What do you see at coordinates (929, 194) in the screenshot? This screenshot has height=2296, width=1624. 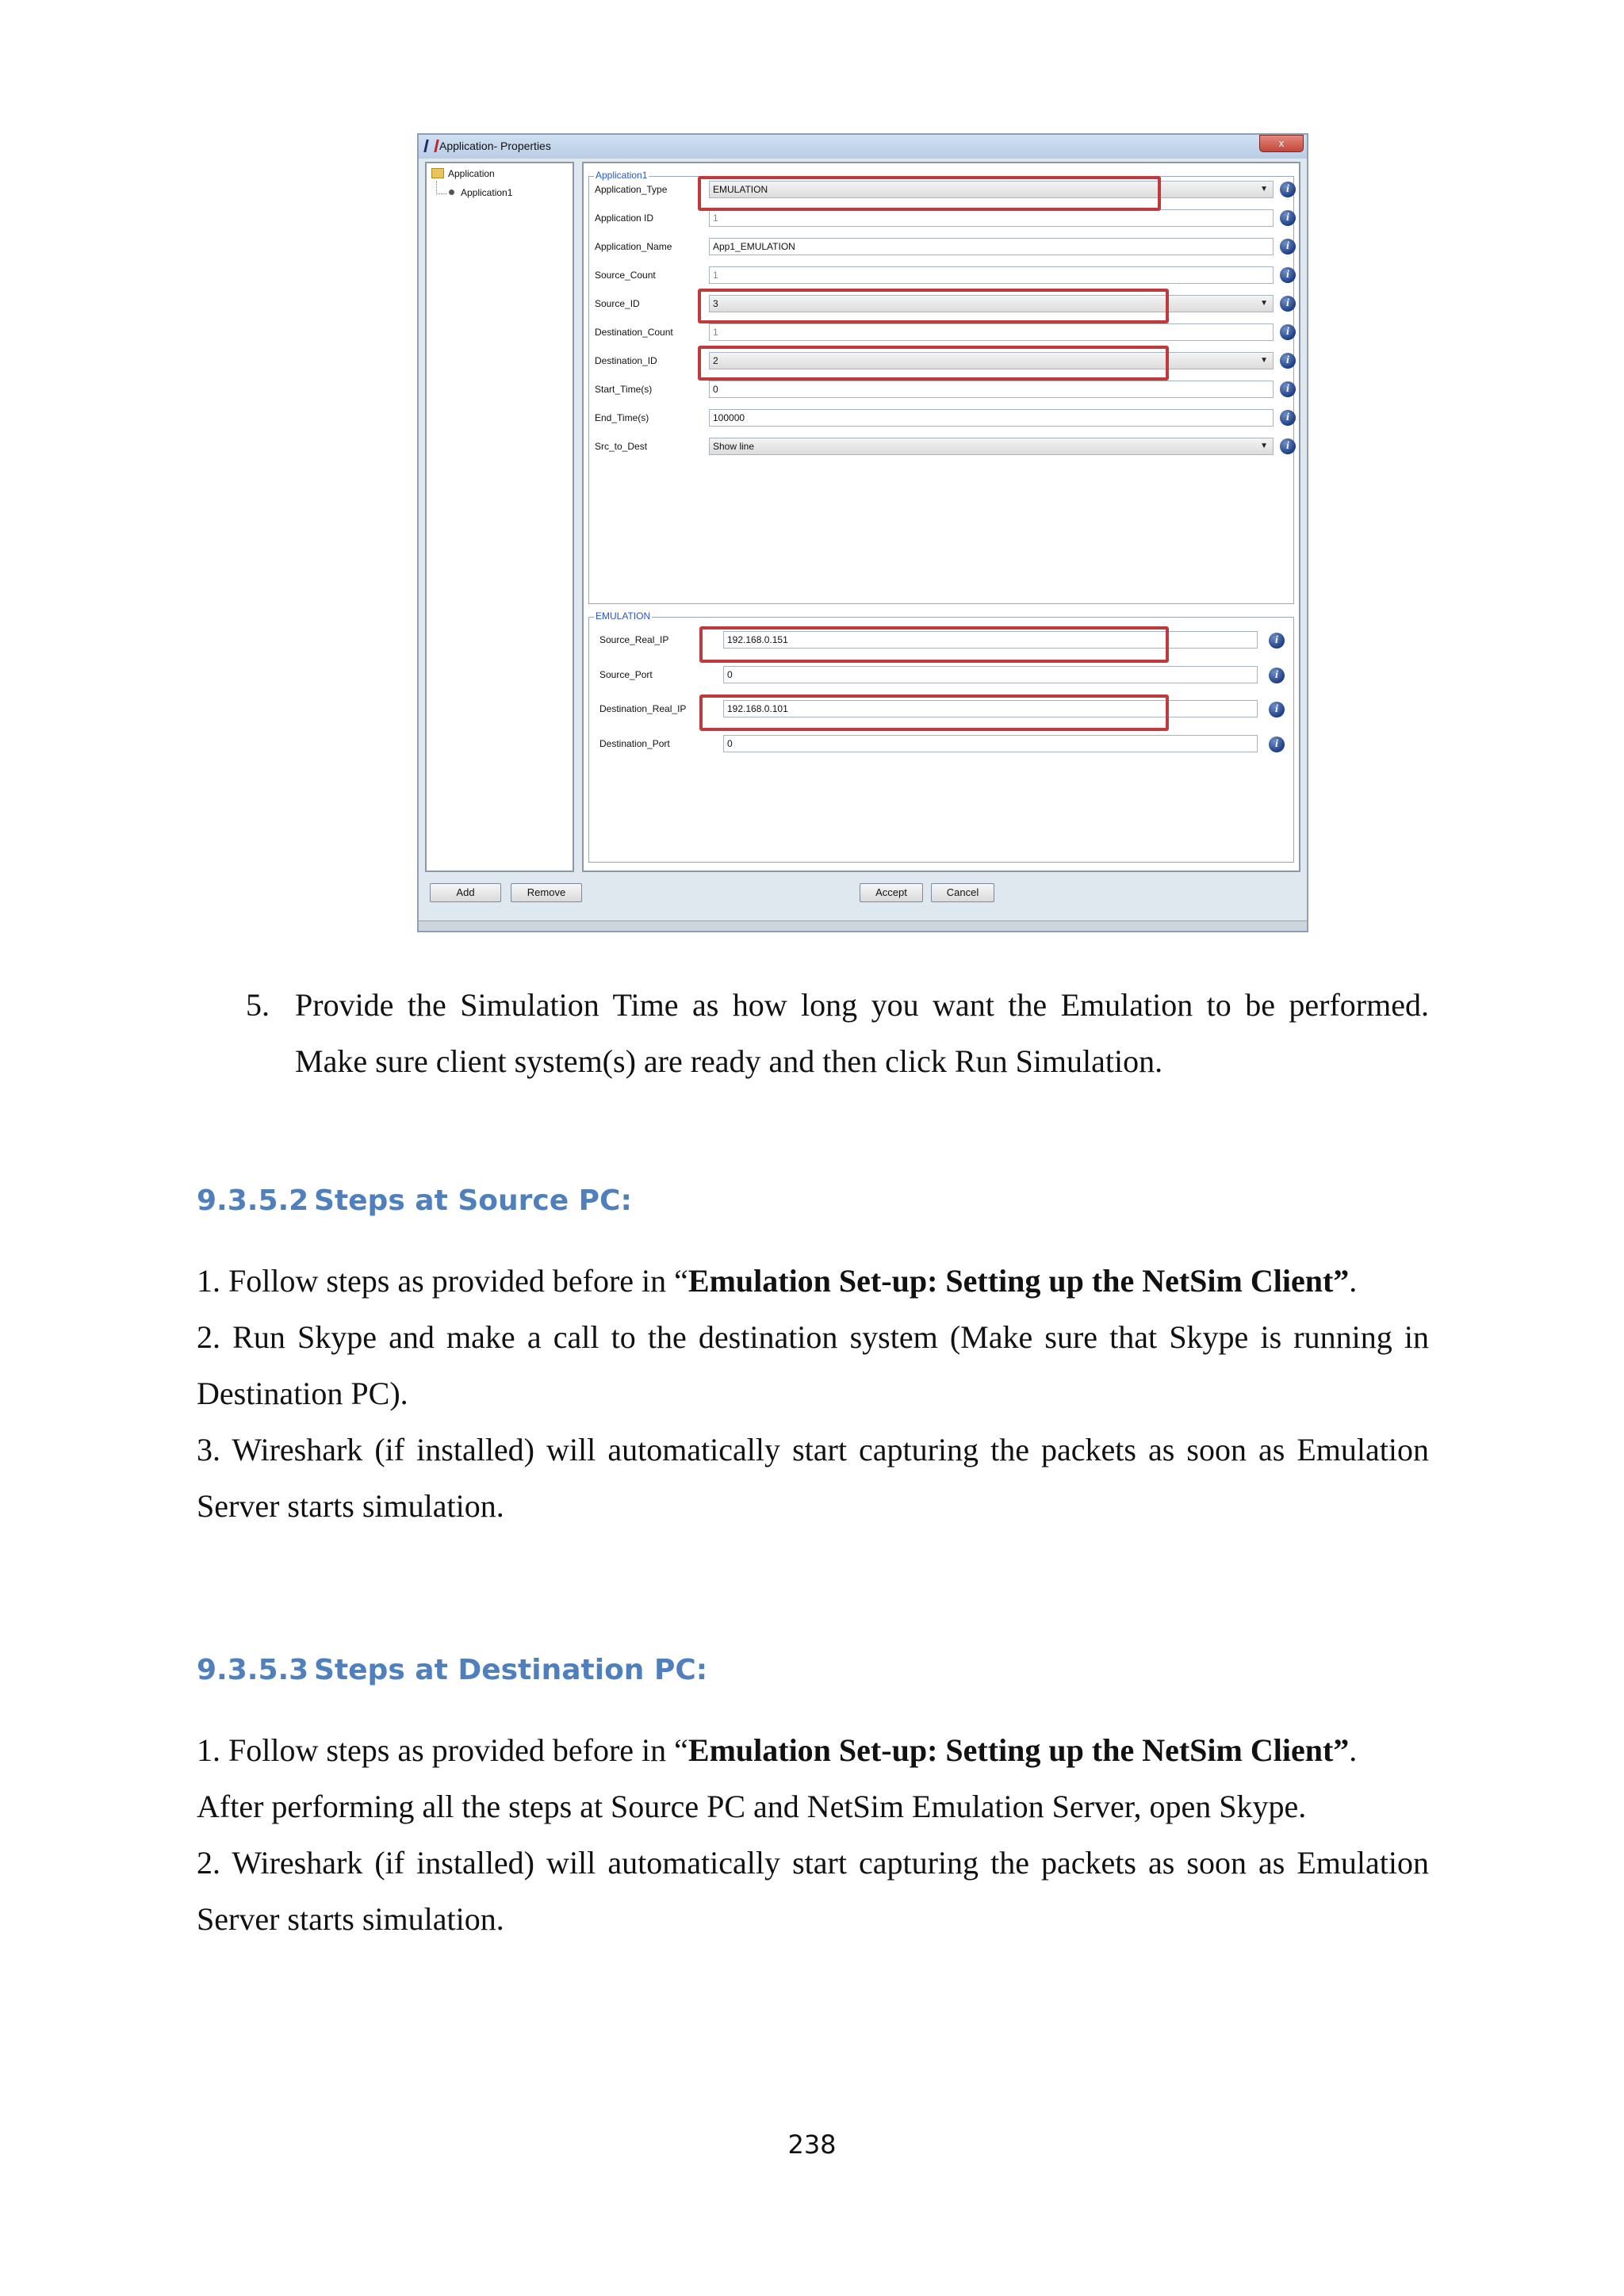 I see `highlight-application-type` at bounding box center [929, 194].